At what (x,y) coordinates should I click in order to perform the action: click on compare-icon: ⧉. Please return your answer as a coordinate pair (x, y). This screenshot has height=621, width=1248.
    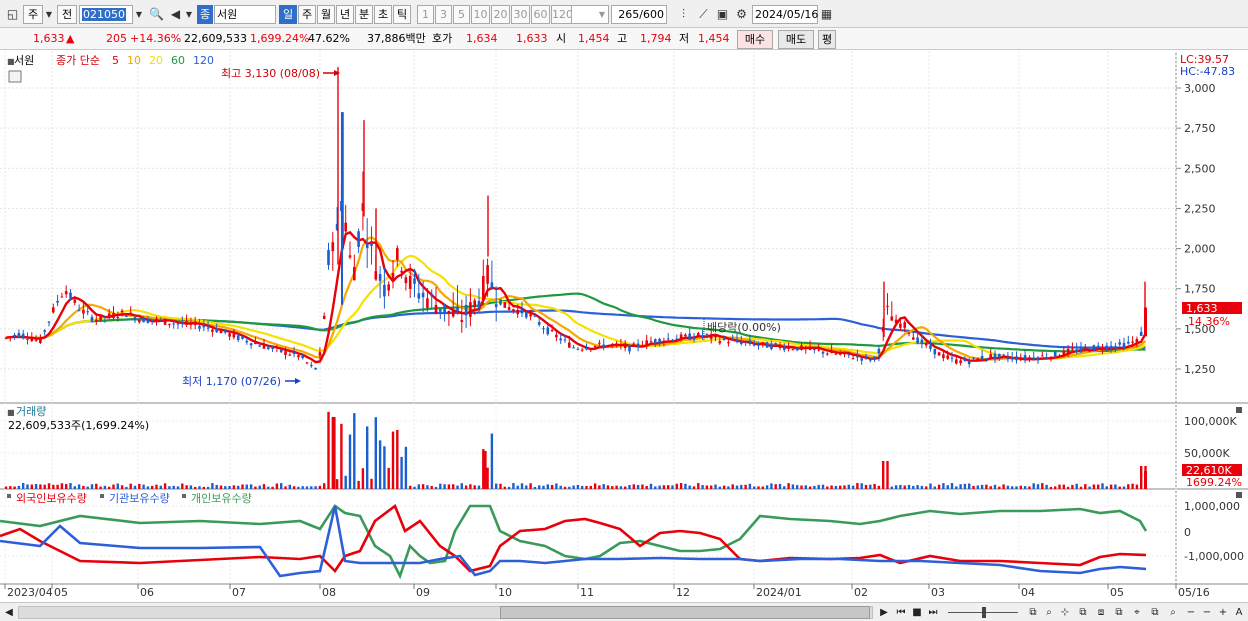
    Looking at the image, I should click on (1083, 612).